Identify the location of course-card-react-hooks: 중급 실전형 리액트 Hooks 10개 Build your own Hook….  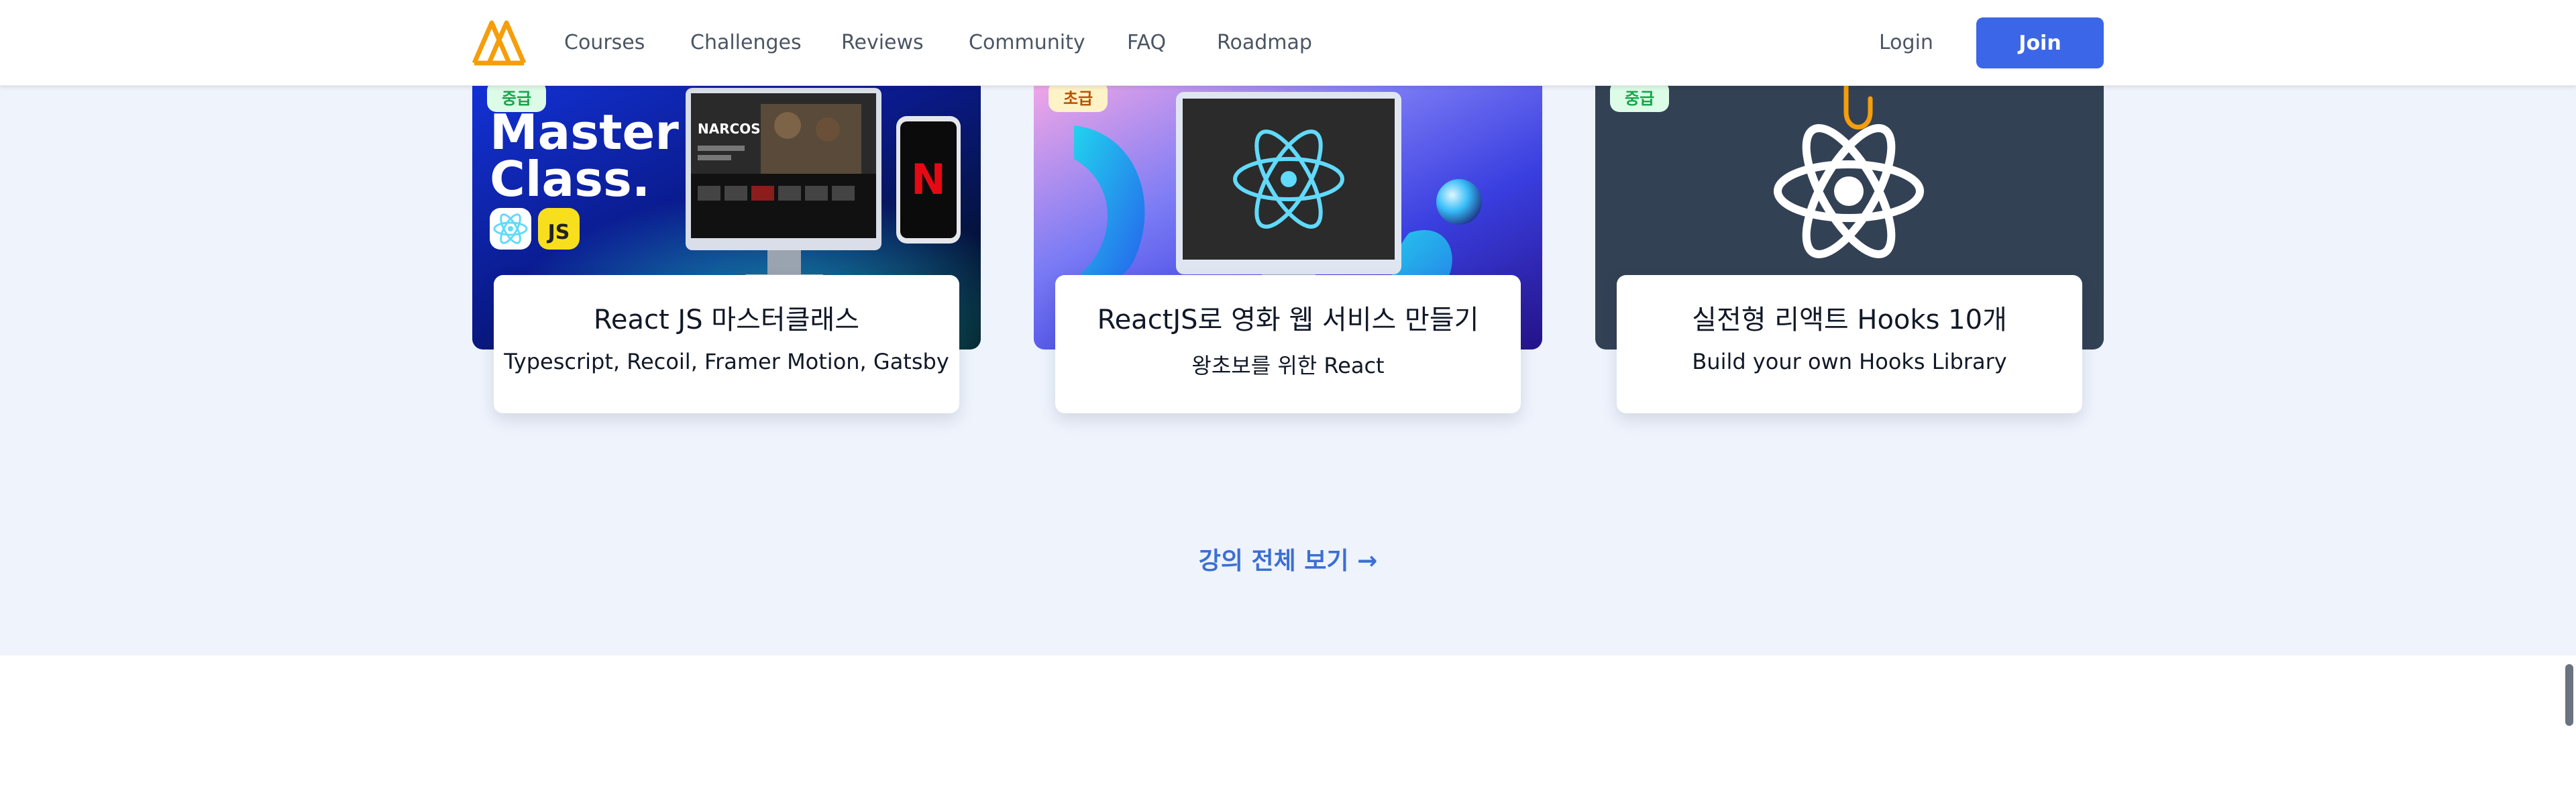
(1849, 247).